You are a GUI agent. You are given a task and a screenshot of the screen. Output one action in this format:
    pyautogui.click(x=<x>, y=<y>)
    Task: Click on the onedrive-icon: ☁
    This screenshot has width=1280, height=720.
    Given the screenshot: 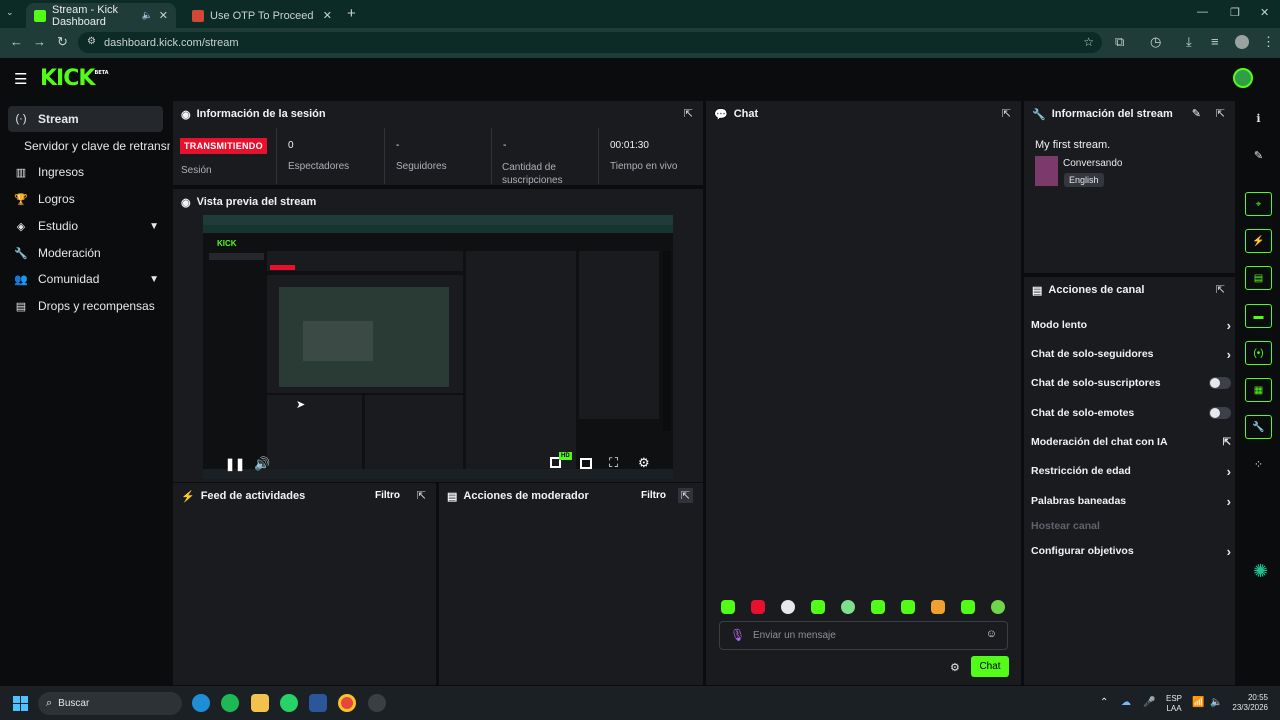 What is the action you would take?
    pyautogui.click(x=1126, y=702)
    